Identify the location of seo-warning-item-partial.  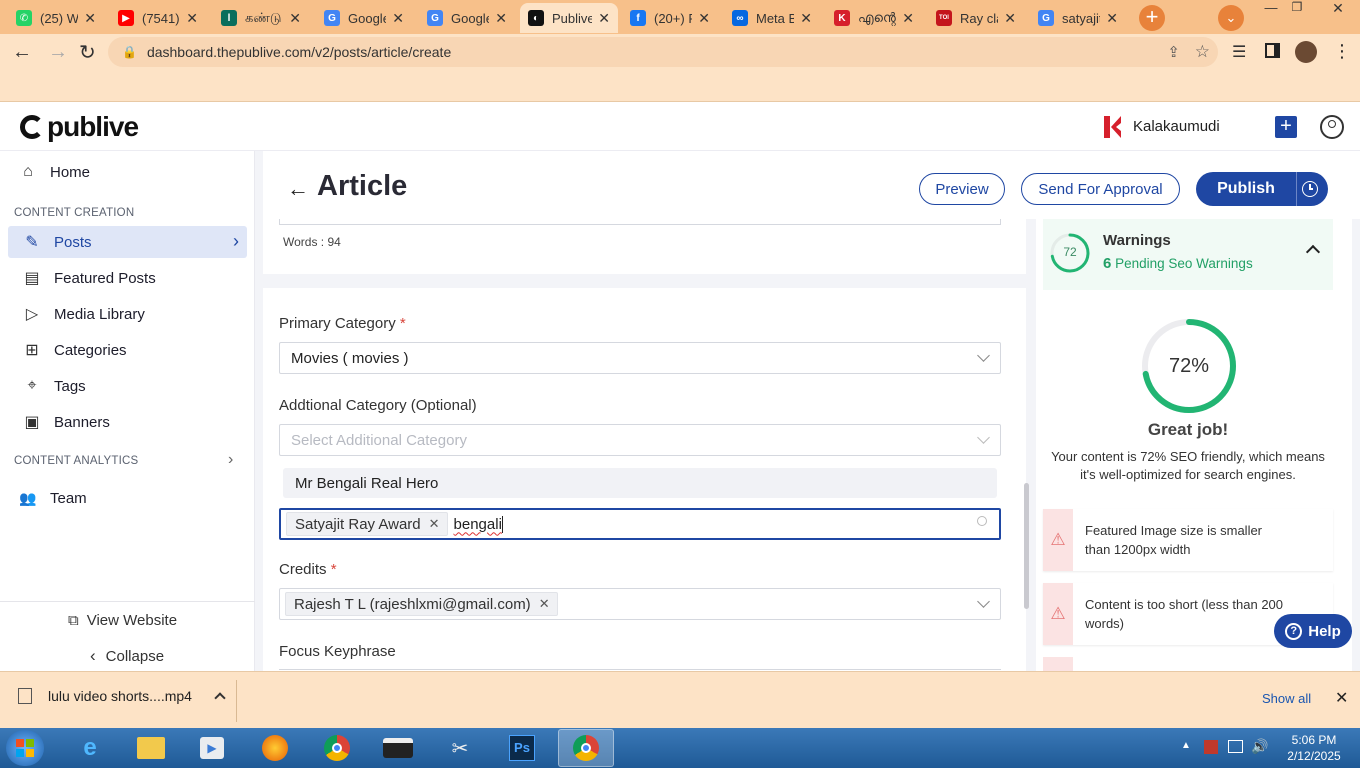
(1188, 664).